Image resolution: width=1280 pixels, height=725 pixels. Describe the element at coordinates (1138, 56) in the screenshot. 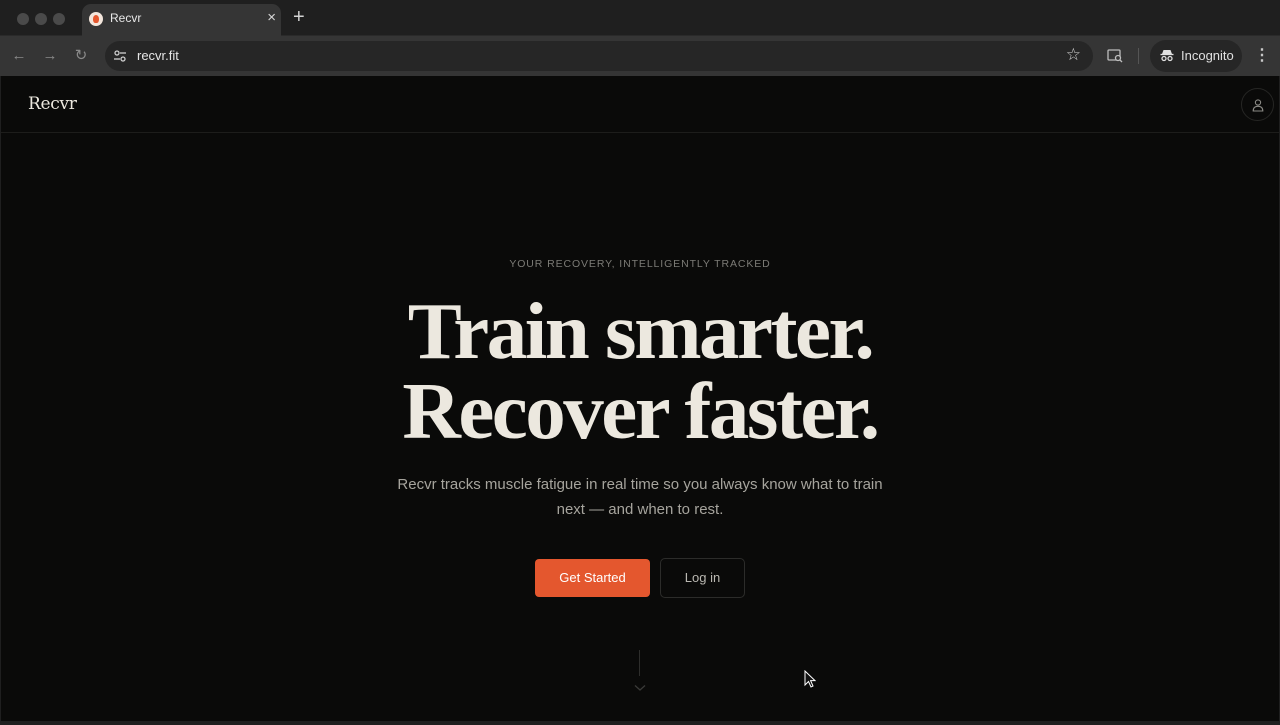

I see `toolbar-divider` at that location.